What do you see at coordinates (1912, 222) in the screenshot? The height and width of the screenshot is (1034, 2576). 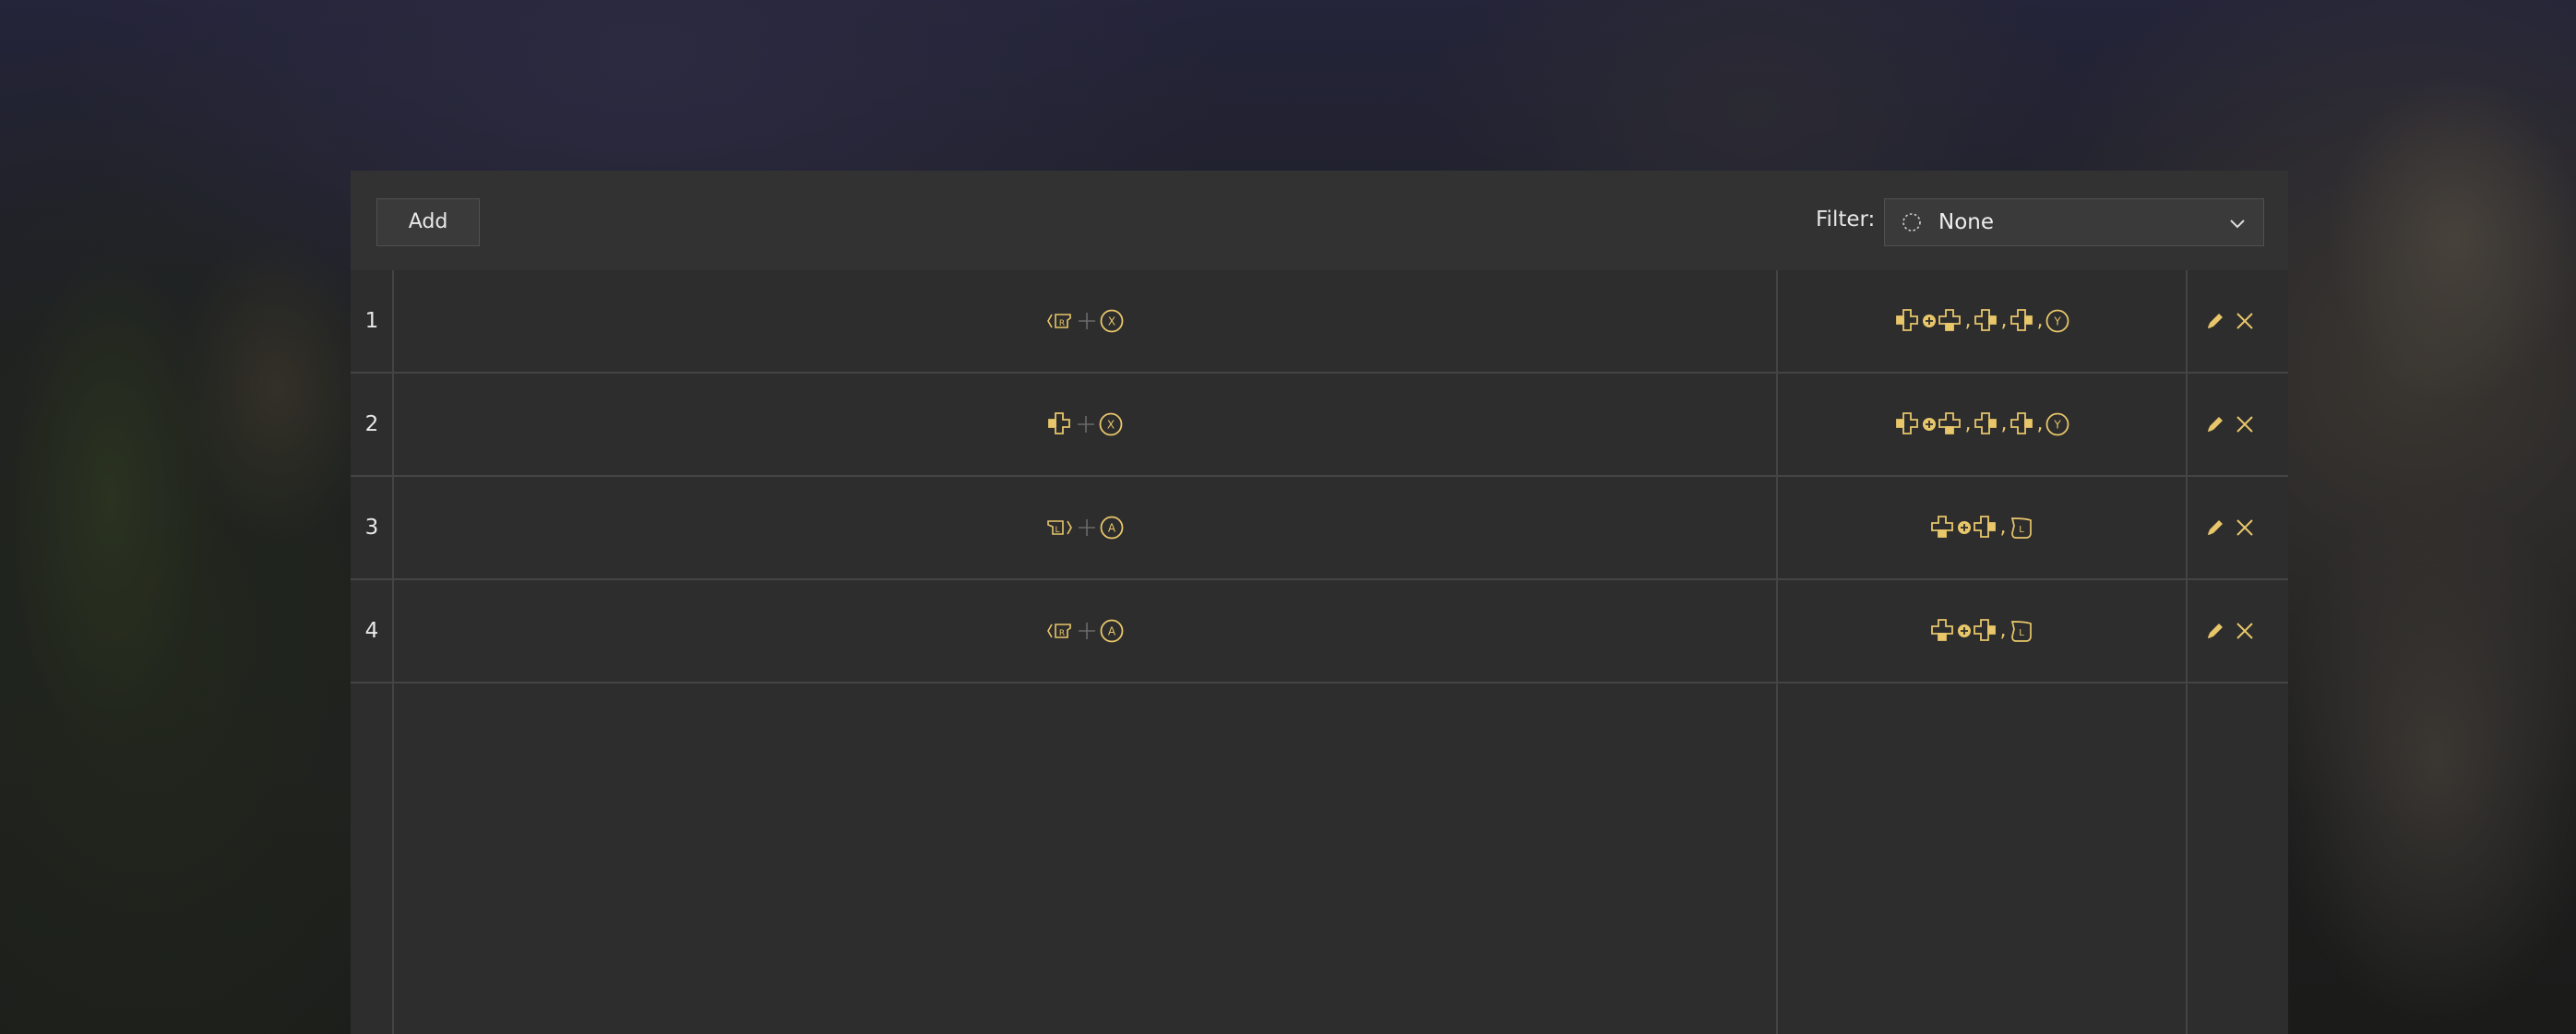 I see `dotted-circle-icon` at bounding box center [1912, 222].